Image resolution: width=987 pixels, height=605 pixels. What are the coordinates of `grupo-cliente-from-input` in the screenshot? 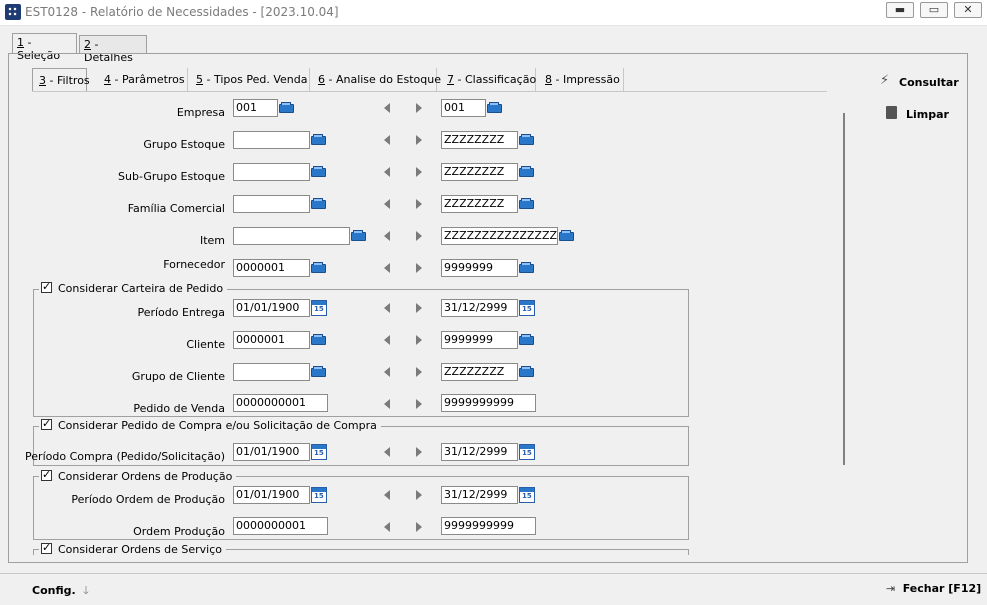 It's located at (271, 372).